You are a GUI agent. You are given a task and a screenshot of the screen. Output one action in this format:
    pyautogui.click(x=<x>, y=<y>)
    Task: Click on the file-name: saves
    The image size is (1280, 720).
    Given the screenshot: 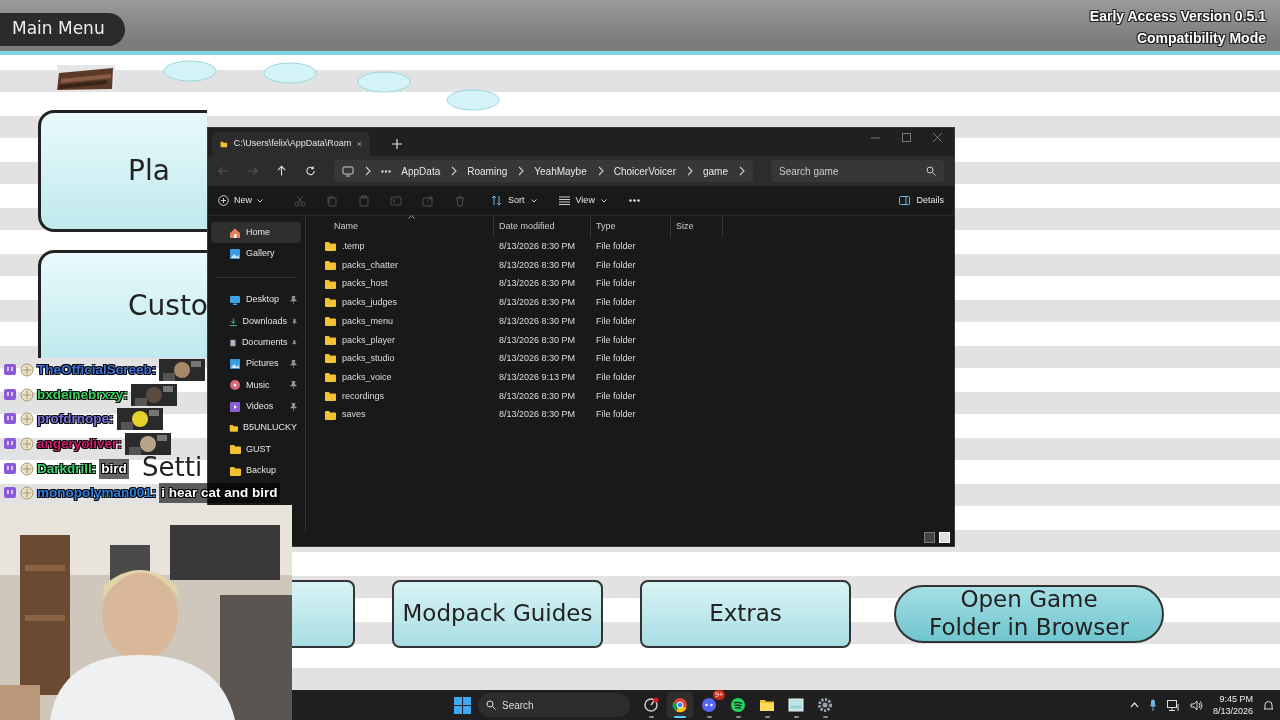 What is the action you would take?
    pyautogui.click(x=354, y=415)
    